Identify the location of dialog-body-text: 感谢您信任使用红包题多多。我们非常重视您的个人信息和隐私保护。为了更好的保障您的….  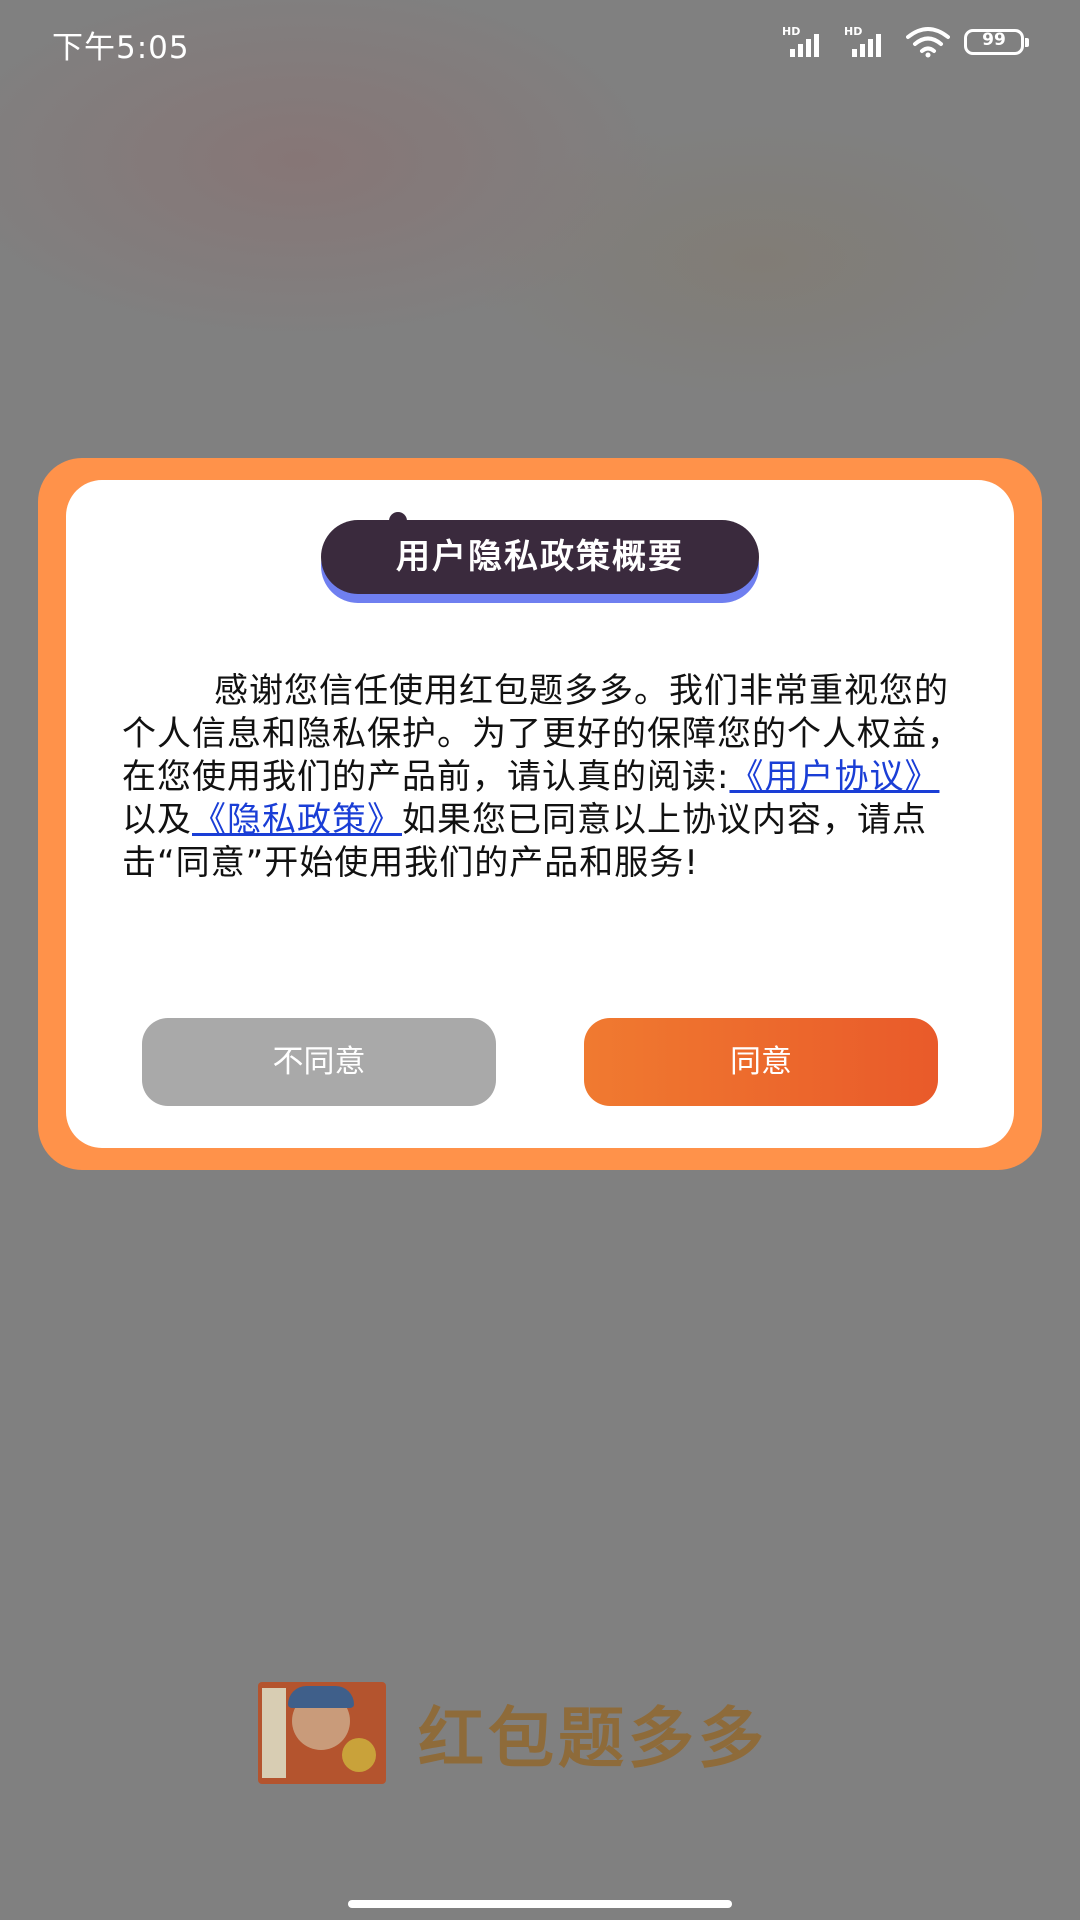
(546, 777).